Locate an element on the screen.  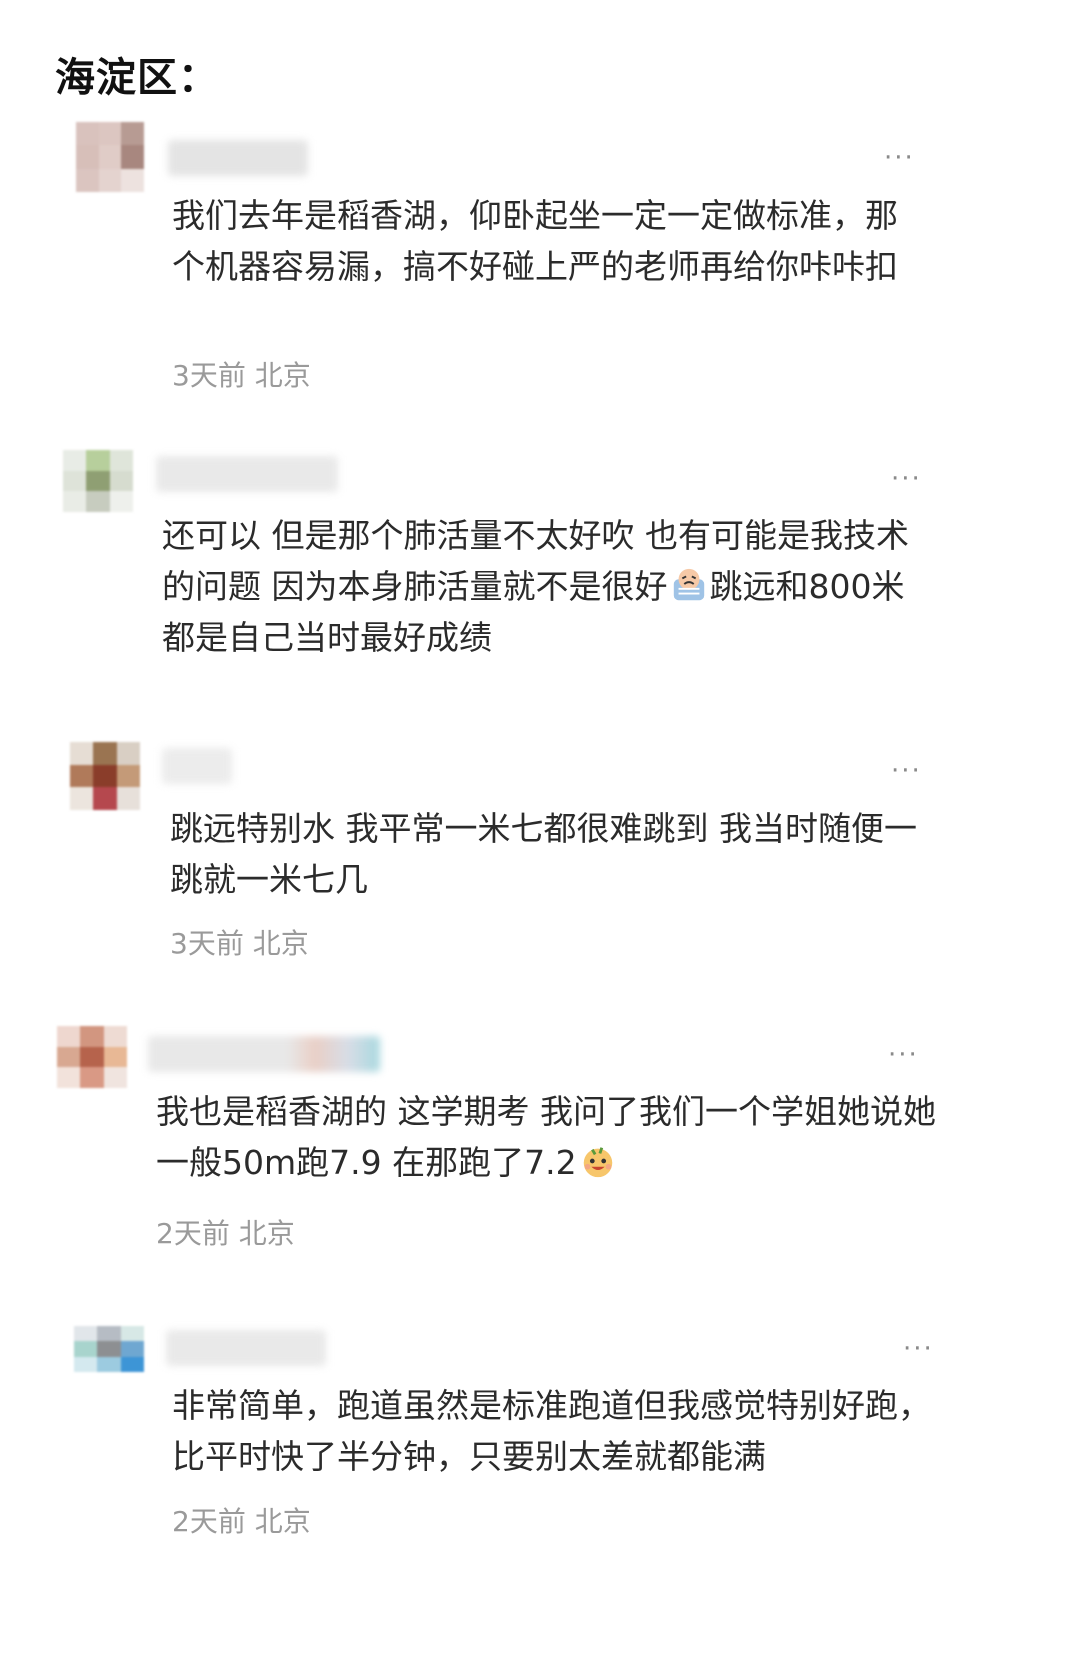
grinning-face-emoji-icon is located at coordinates (597, 1162).